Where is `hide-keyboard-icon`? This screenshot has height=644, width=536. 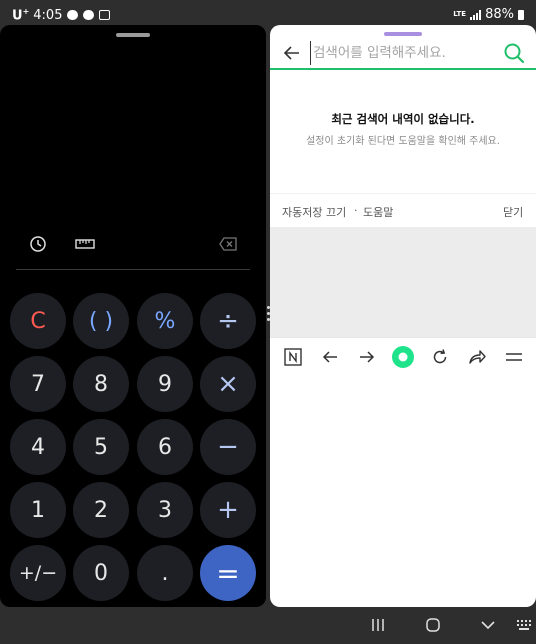
hide-keyboard-icon is located at coordinates (489, 625).